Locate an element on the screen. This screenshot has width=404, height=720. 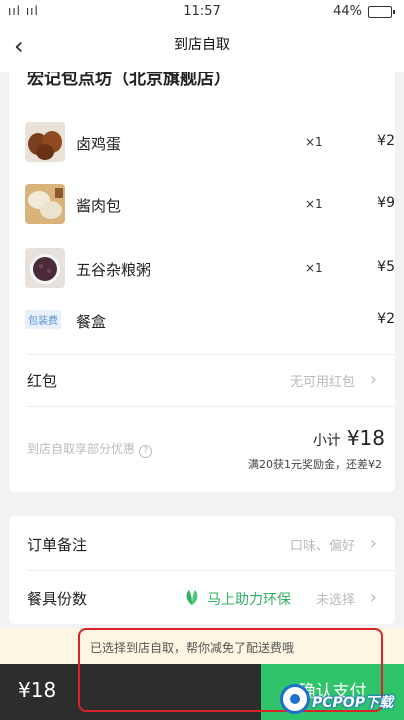
order-remarks-row: 订单备注 口味、偏好 › is located at coordinates (202, 544).